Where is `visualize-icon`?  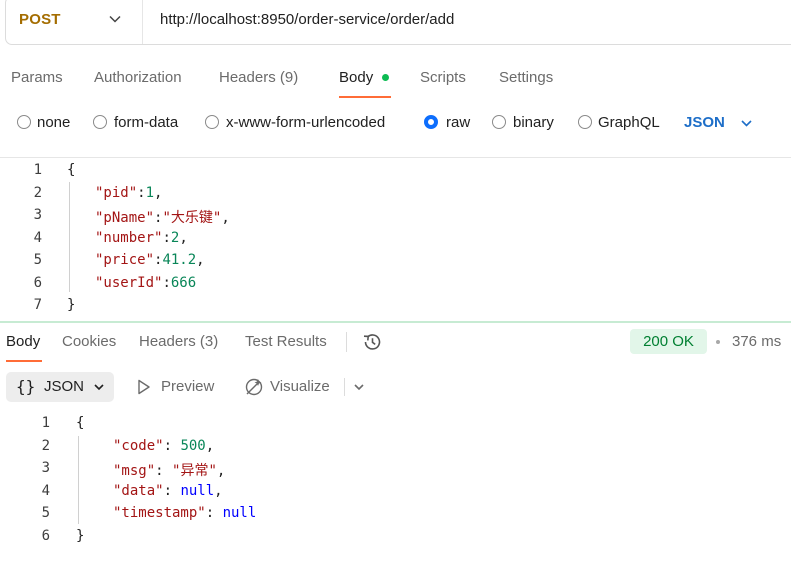 visualize-icon is located at coordinates (254, 387).